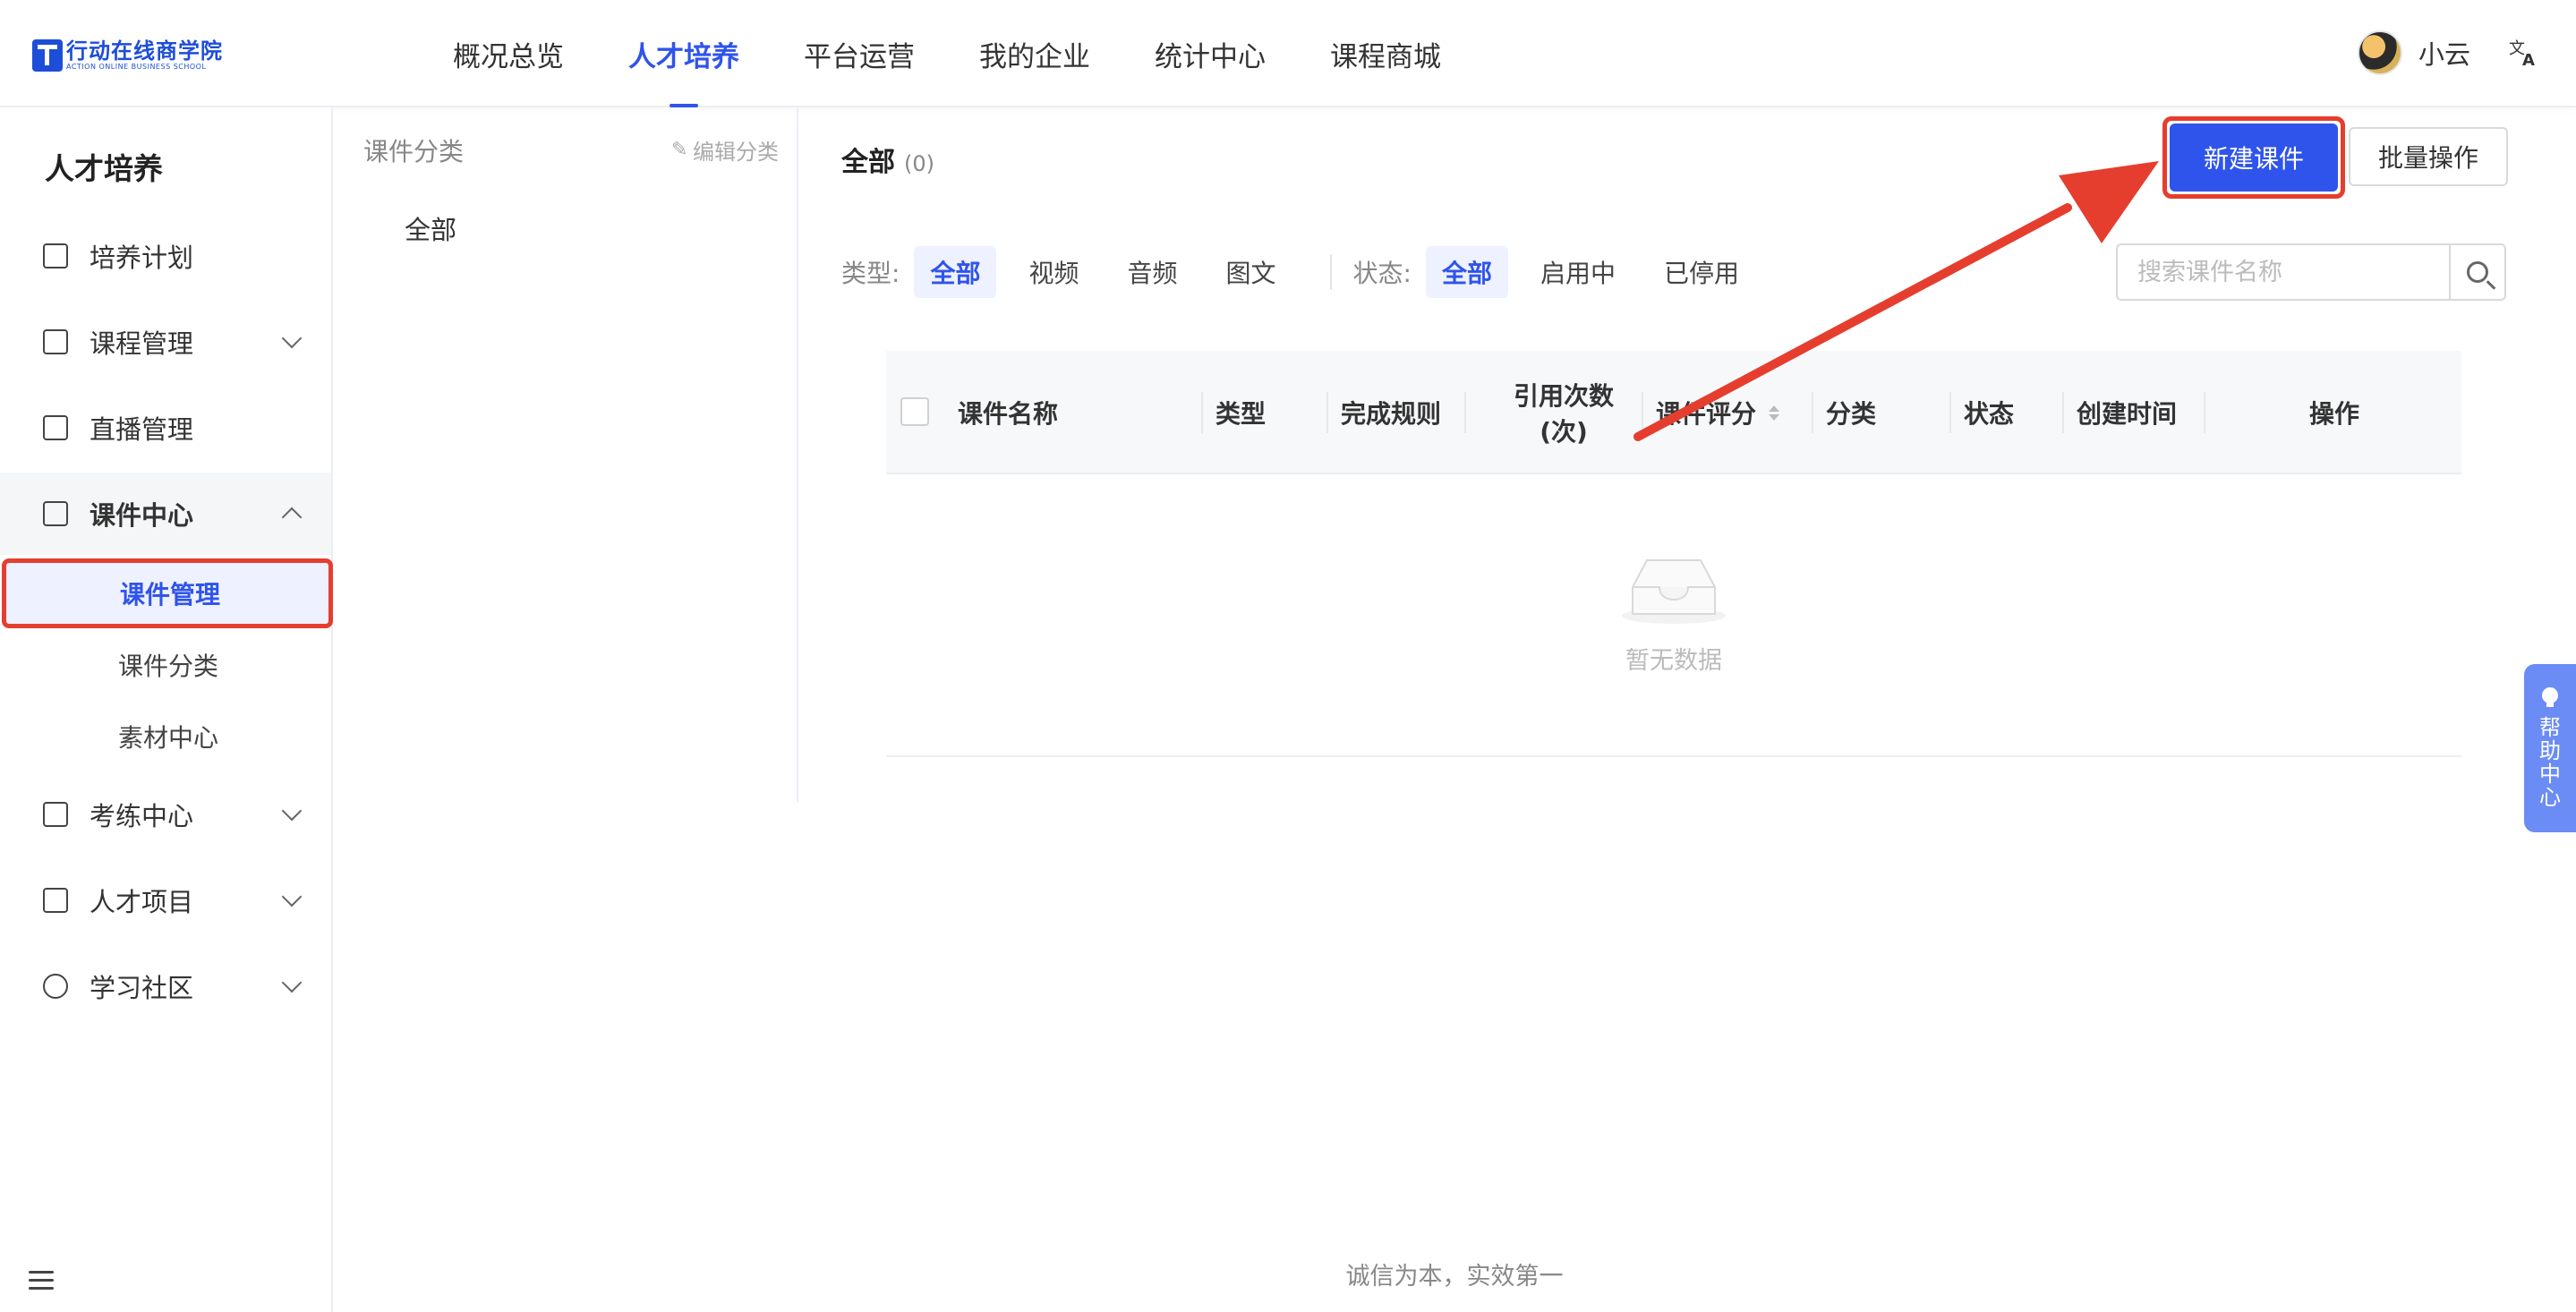 This screenshot has width=2576, height=1312. What do you see at coordinates (136, 67) in the screenshot?
I see `logo-subtitle: ACTION ONLINE BUSINESS SCHOOL` at bounding box center [136, 67].